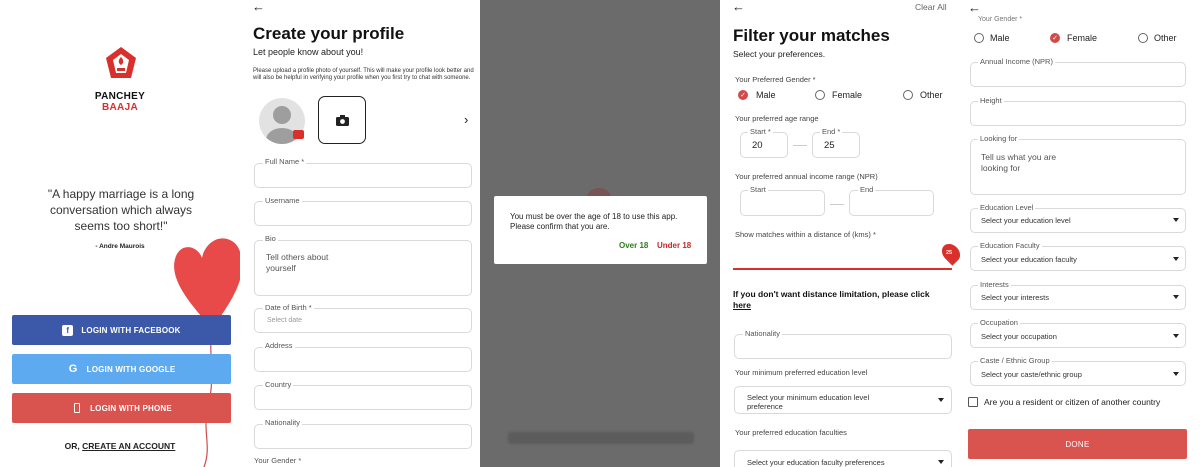 The width and height of the screenshot is (1200, 467). I want to click on occupation-label: Occupation, so click(999, 322).